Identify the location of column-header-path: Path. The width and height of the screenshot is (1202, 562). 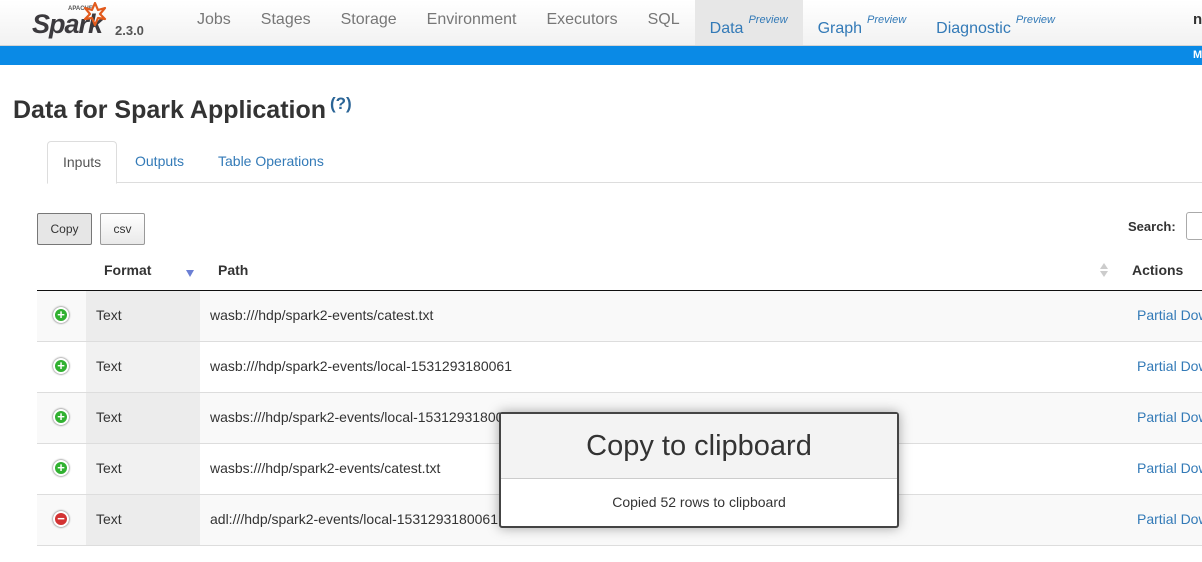
(233, 270).